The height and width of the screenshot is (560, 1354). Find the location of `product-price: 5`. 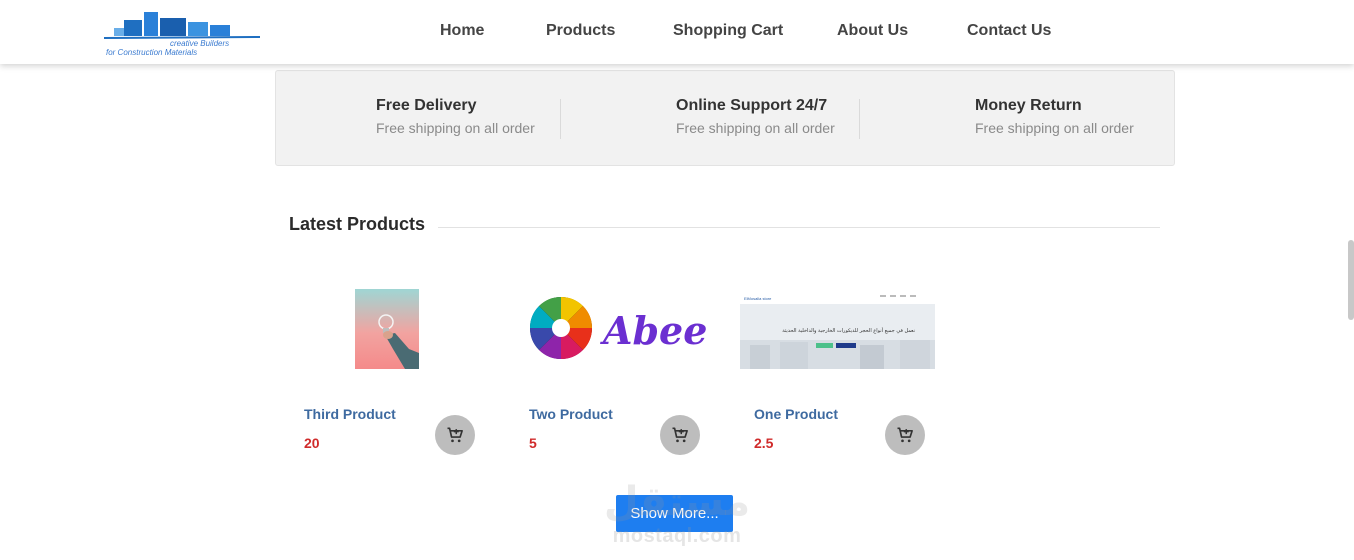

product-price: 5 is located at coordinates (533, 443).